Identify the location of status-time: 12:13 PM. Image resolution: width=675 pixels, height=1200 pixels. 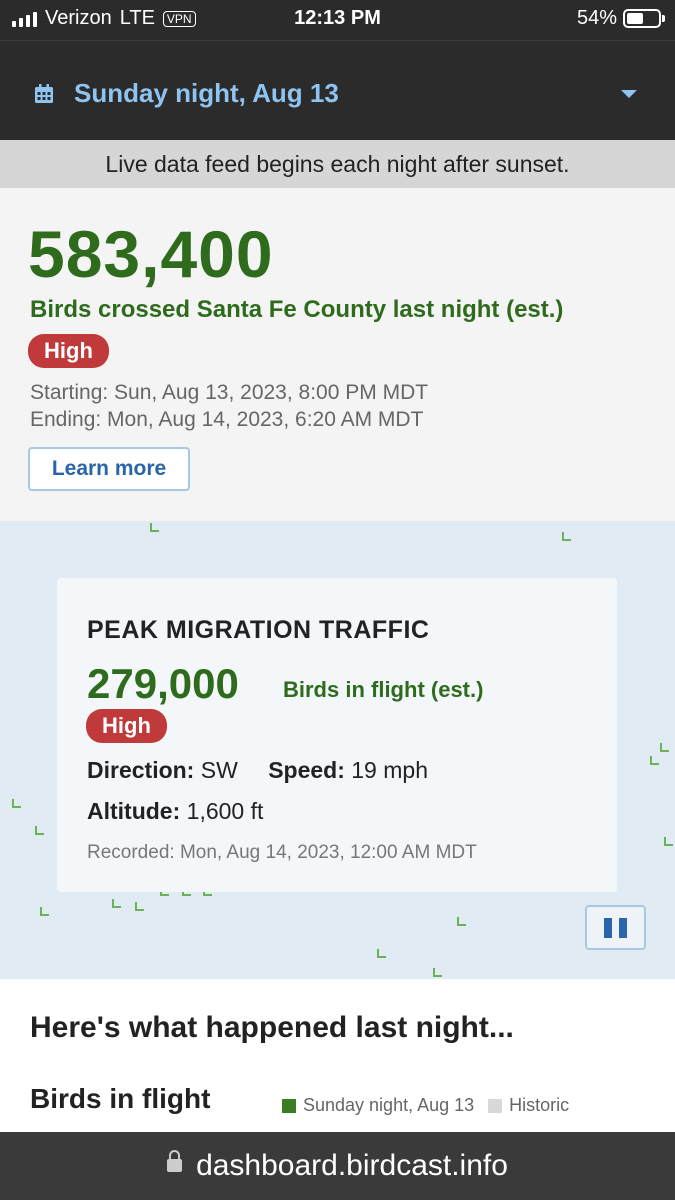
(337, 18).